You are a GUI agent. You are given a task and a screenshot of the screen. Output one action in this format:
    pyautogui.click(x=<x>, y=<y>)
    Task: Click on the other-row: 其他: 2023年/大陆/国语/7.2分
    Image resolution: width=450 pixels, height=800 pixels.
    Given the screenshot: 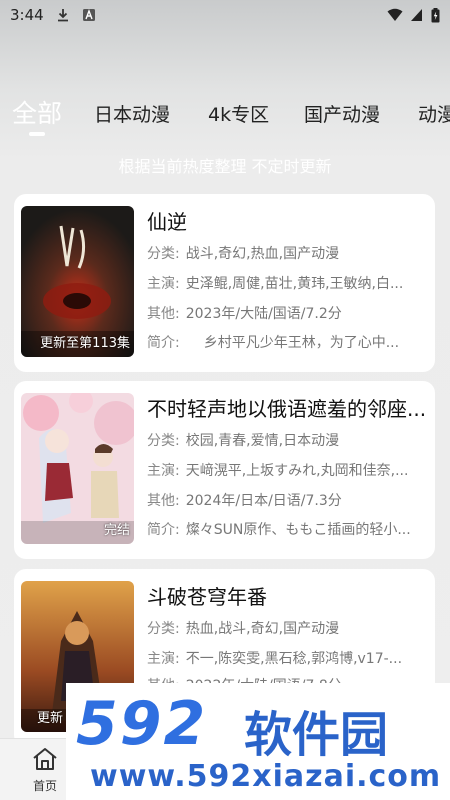 What is the action you would take?
    pyautogui.click(x=287, y=313)
    